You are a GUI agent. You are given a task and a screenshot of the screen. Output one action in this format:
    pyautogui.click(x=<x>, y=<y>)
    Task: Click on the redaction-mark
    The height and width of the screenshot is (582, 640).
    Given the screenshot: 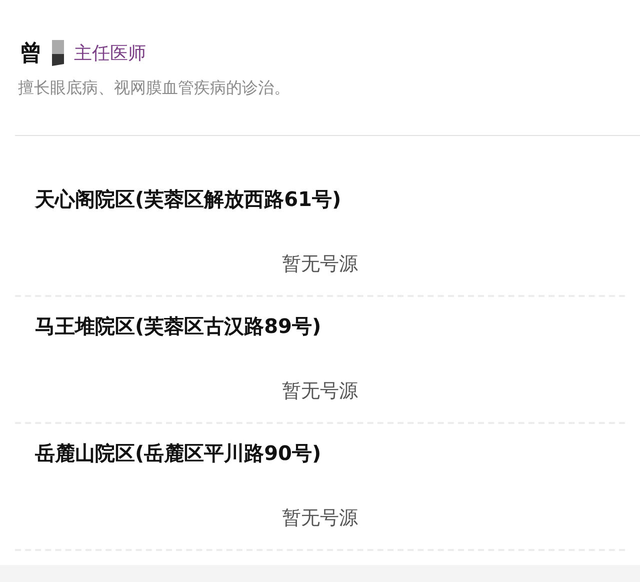 What is the action you would take?
    pyautogui.click(x=58, y=53)
    